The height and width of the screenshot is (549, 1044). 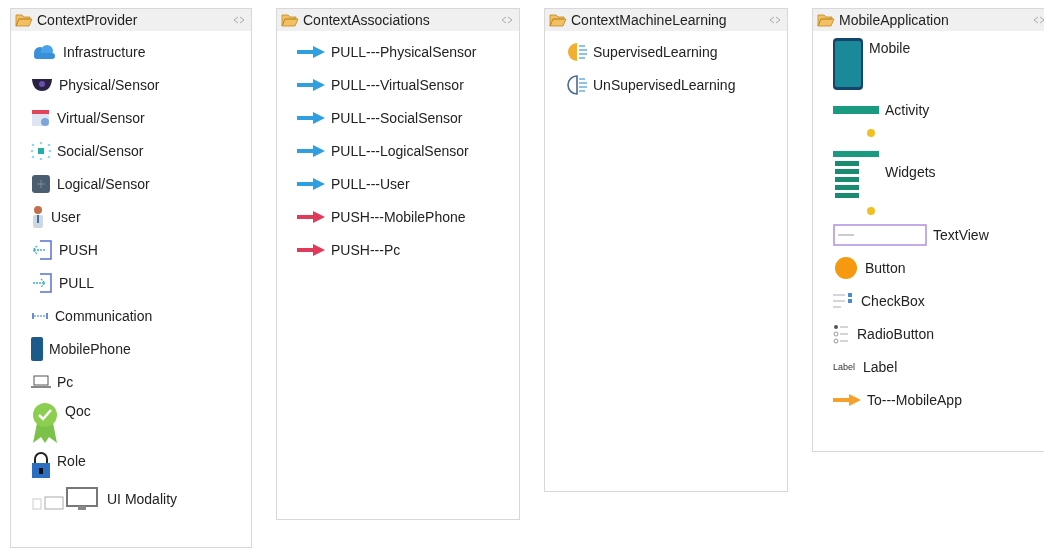 I want to click on palette-item: UI Modality, so click(x=142, y=498).